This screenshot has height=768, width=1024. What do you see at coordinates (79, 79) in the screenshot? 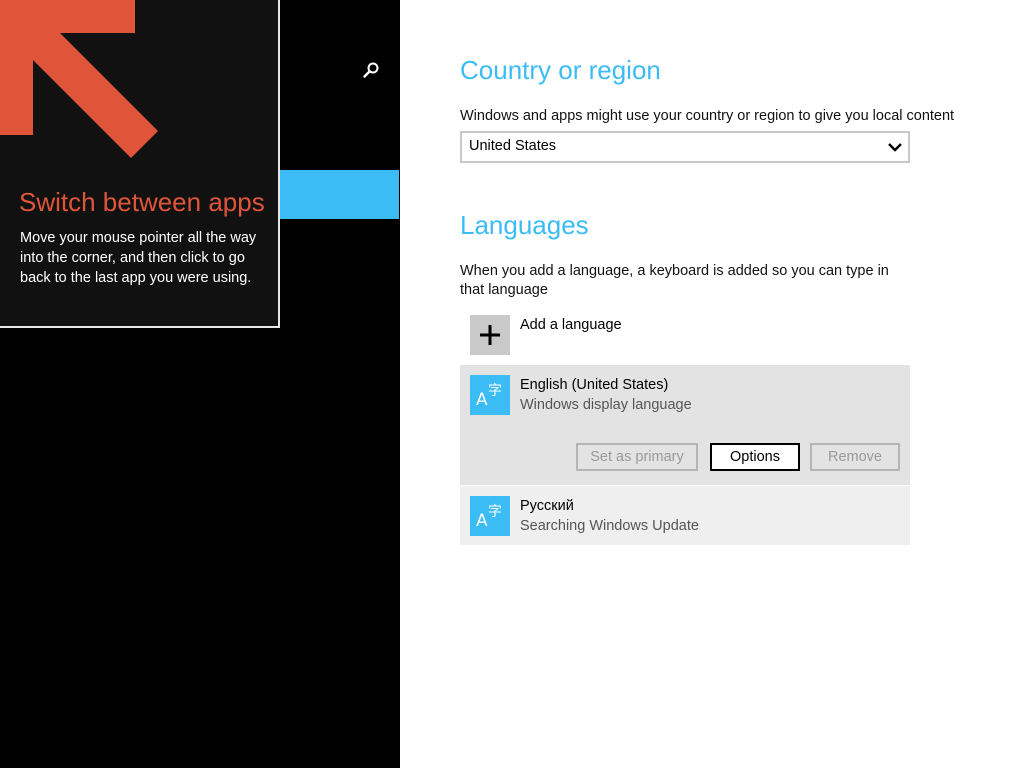
I see `corner-arrow-icon` at bounding box center [79, 79].